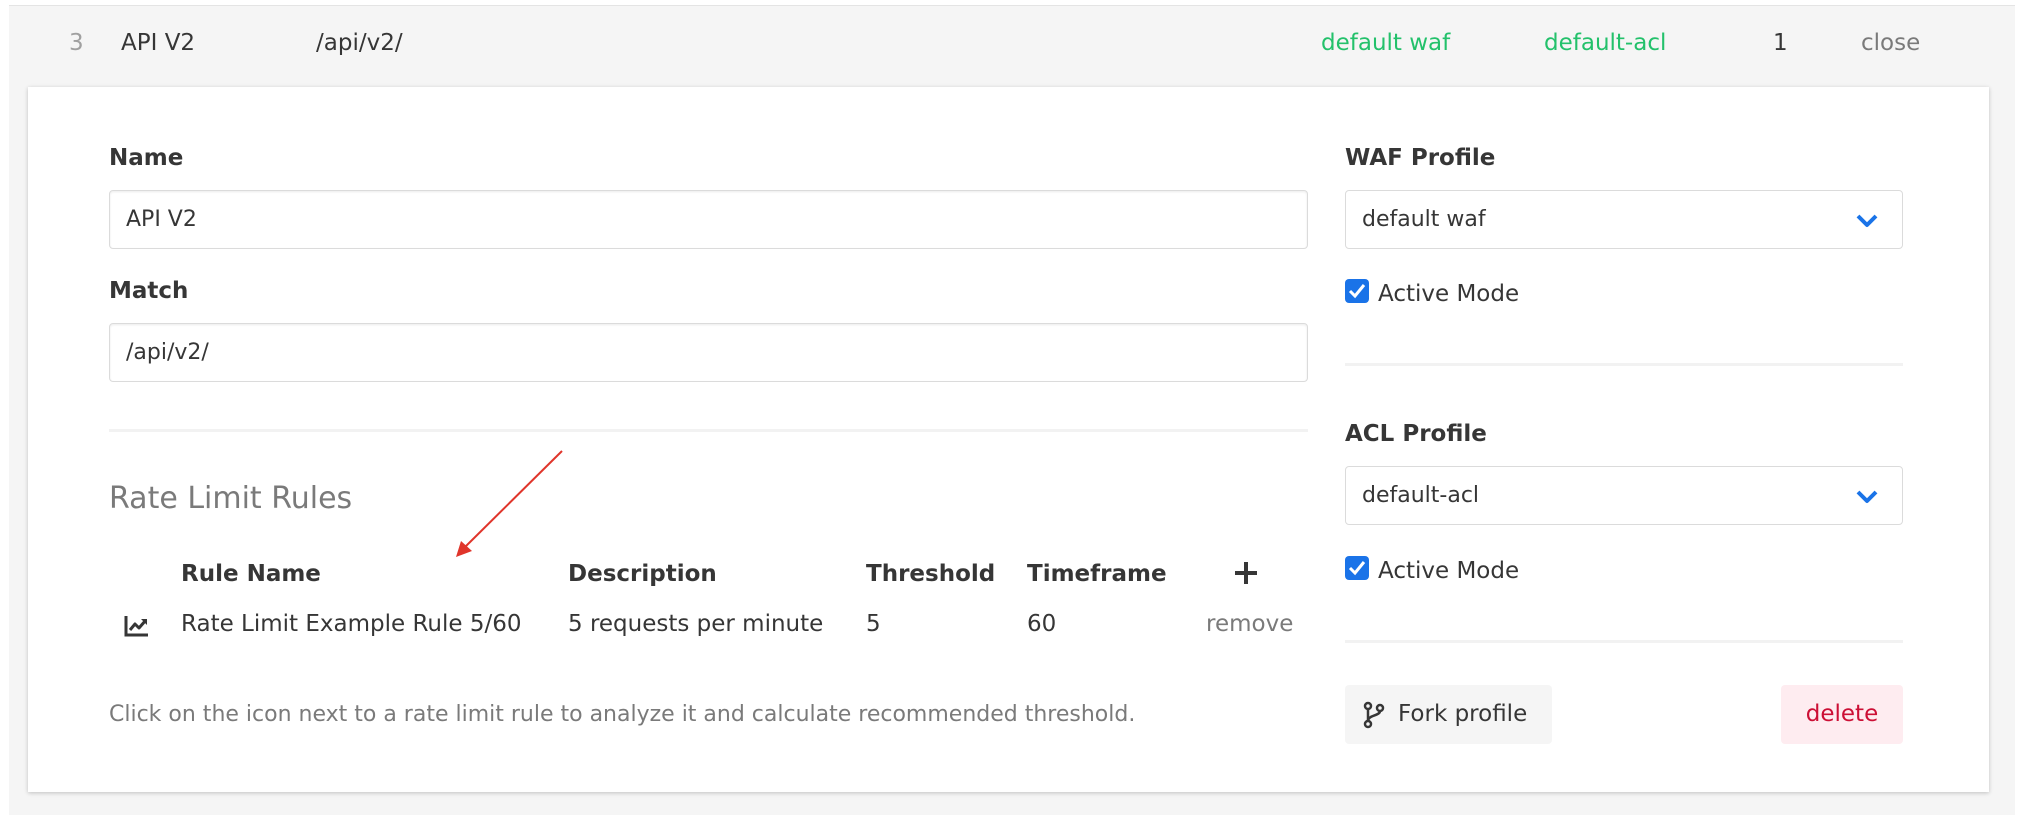 The width and height of the screenshot is (2026, 815). I want to click on entry-waf-profile: default waf, so click(1386, 43).